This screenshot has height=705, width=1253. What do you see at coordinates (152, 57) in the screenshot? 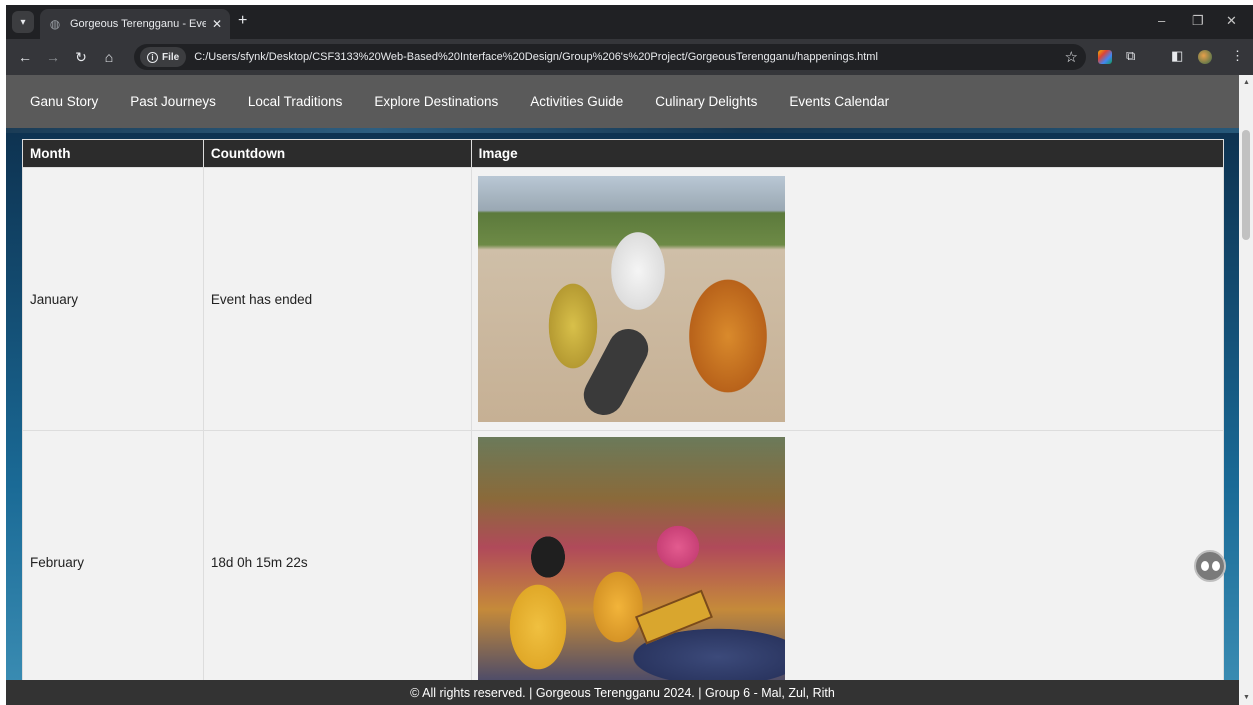
I see `info-icon: i` at bounding box center [152, 57].